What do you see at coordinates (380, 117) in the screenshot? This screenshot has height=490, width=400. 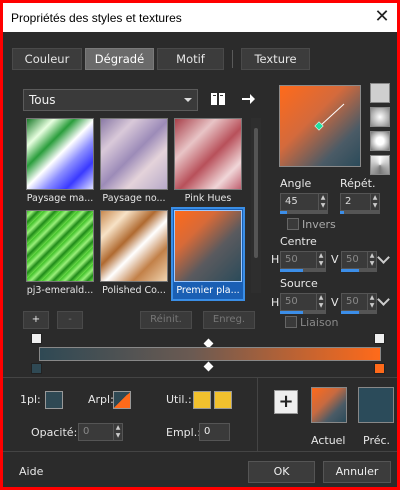 I see `rectangular-style-icon` at bounding box center [380, 117].